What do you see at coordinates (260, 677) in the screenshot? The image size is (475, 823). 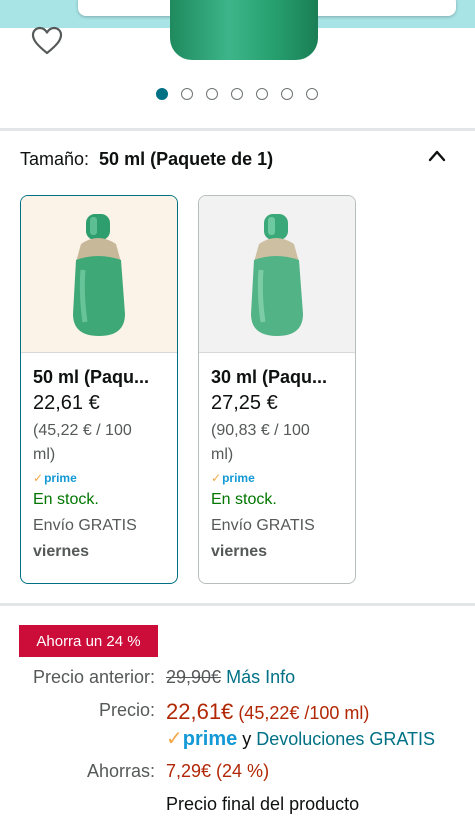 I see `more-info-link: Más Info` at bounding box center [260, 677].